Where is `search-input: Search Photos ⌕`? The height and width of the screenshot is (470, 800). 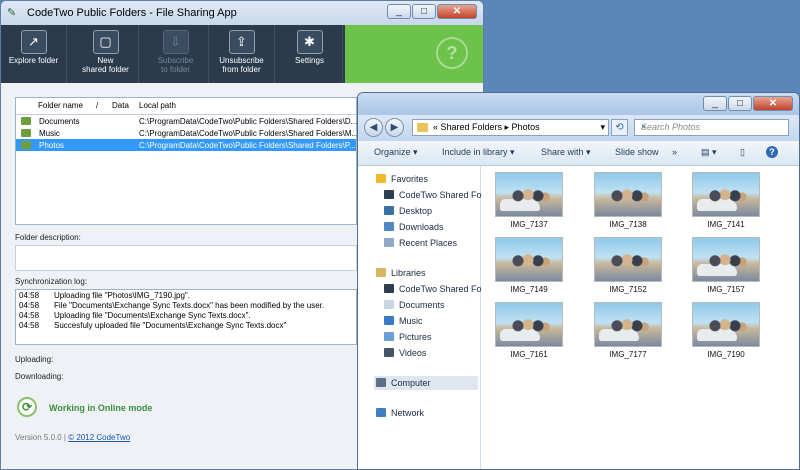
search-input: Search Photos ⌕ is located at coordinates (711, 127).